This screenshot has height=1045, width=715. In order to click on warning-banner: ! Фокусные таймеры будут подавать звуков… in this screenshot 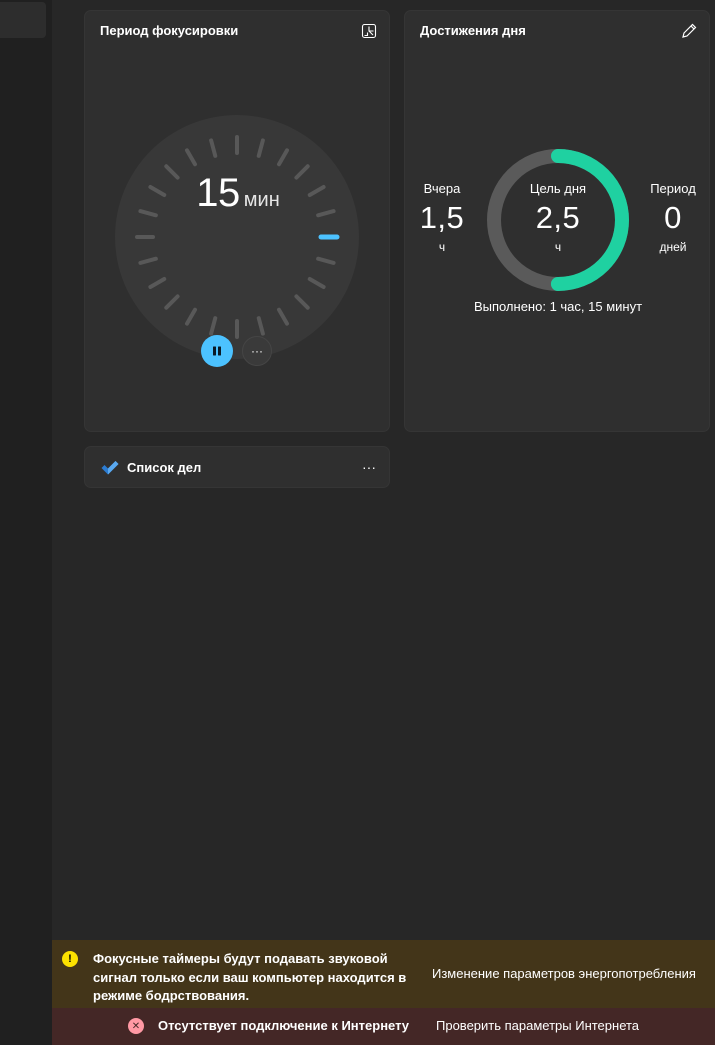, I will do `click(383, 974)`.